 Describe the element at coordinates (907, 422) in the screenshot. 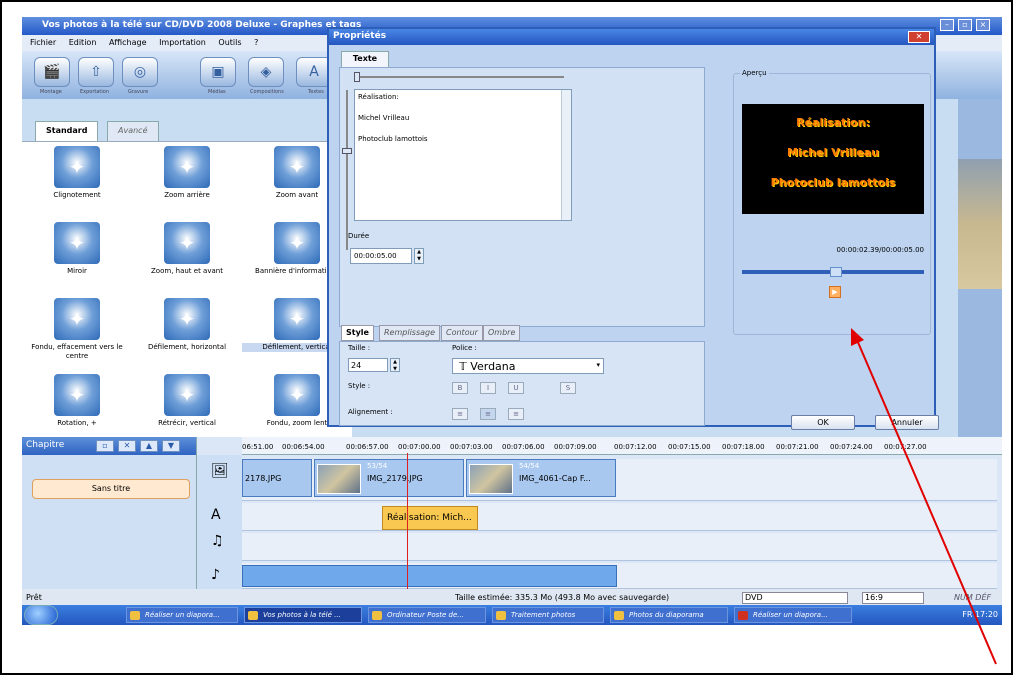

I see `cancel-button: Annuler` at that location.